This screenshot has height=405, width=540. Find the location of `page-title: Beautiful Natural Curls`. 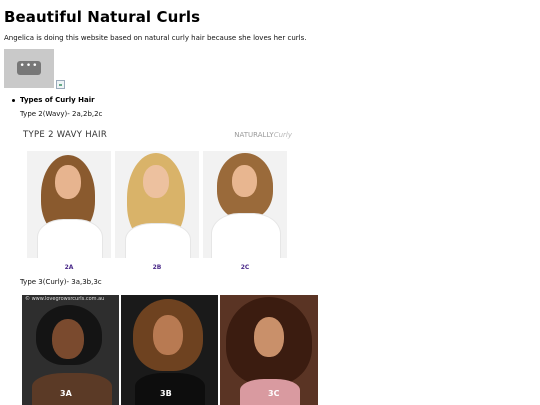

page-title: Beautiful Natural Curls is located at coordinates (102, 17).